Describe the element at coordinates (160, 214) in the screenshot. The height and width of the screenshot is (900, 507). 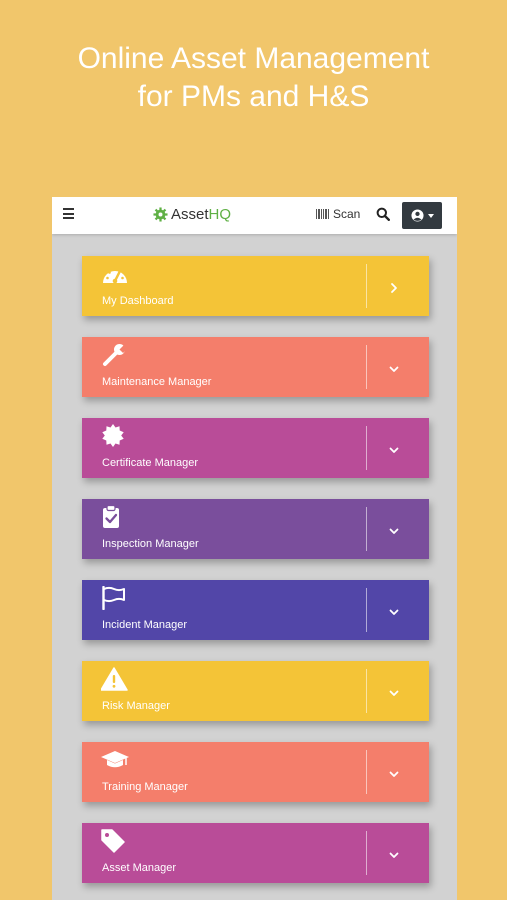
I see `logo-gear-icon` at that location.